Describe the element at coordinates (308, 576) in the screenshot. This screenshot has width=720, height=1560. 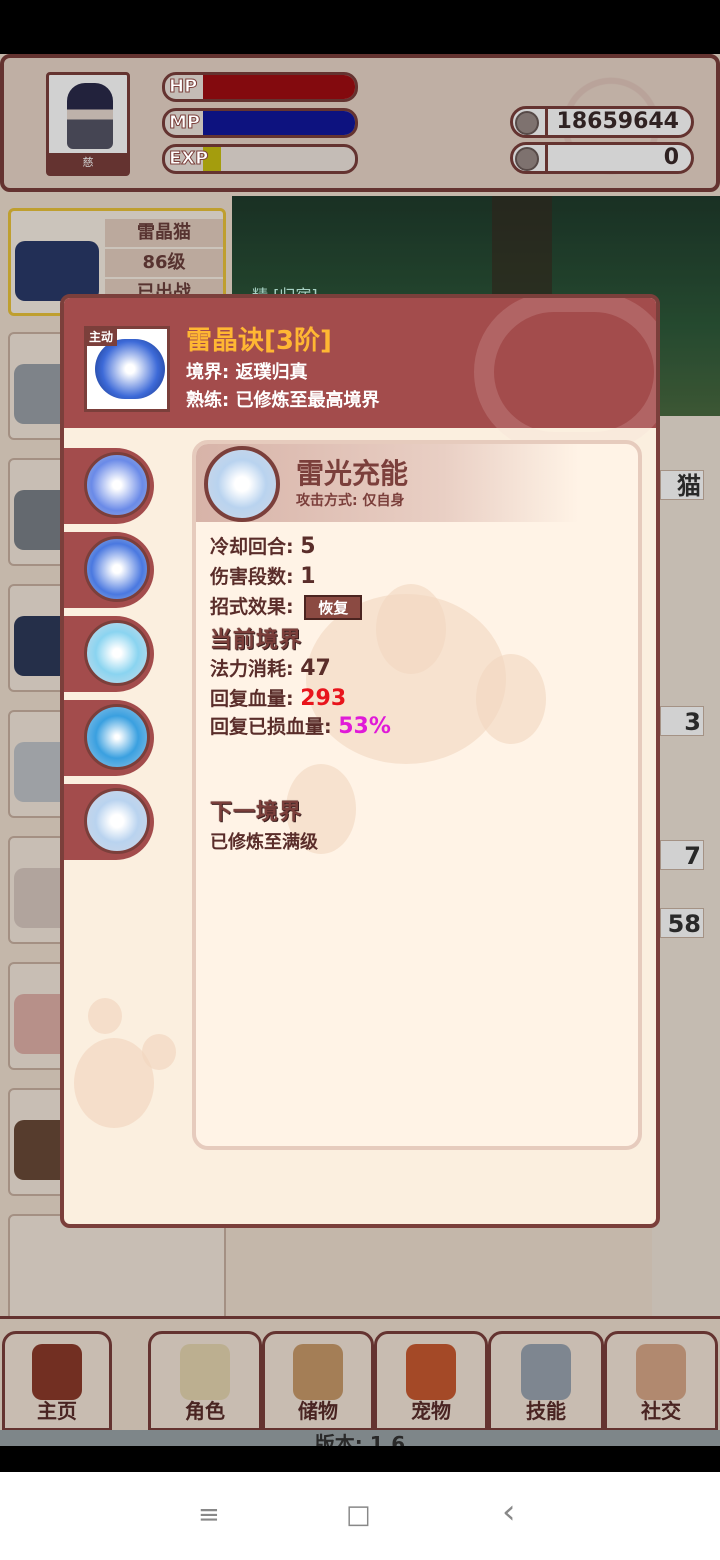
I see `hits-value: 1` at that location.